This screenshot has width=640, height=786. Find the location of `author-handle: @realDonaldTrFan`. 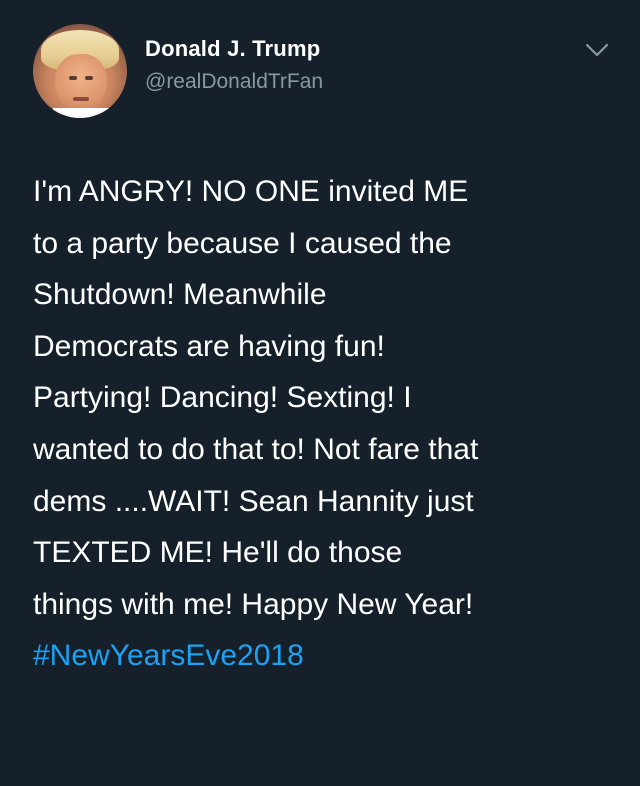

author-handle: @realDonaldTrFan is located at coordinates (234, 82).